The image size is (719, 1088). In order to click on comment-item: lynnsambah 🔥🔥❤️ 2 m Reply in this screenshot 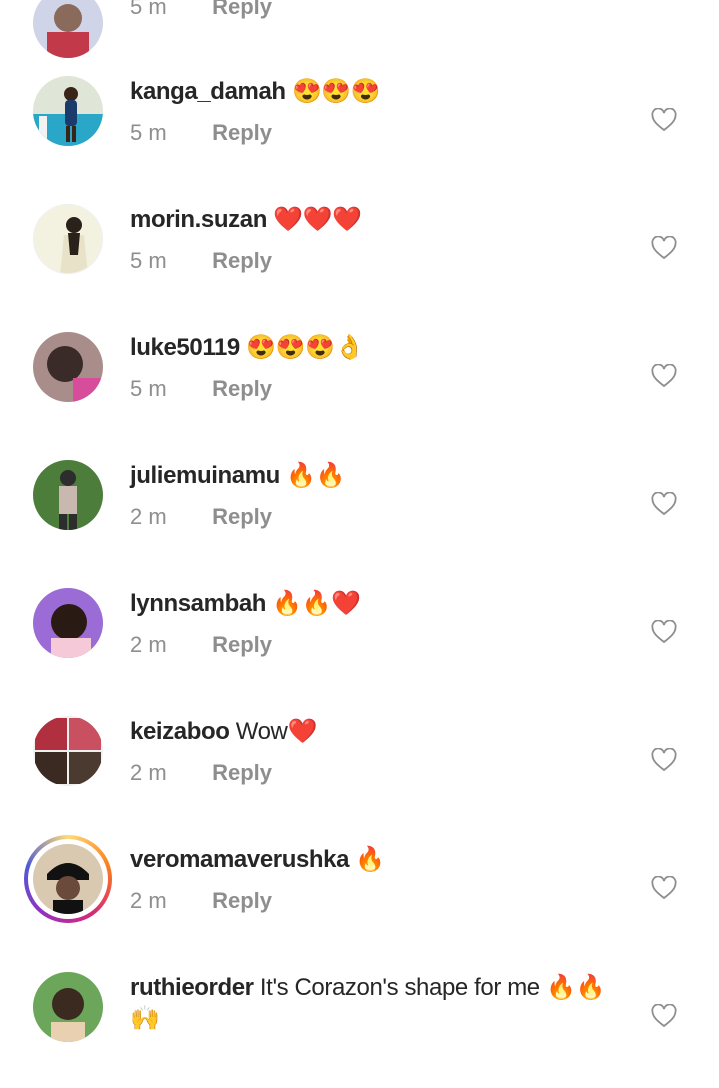, I will do `click(359, 640)`.